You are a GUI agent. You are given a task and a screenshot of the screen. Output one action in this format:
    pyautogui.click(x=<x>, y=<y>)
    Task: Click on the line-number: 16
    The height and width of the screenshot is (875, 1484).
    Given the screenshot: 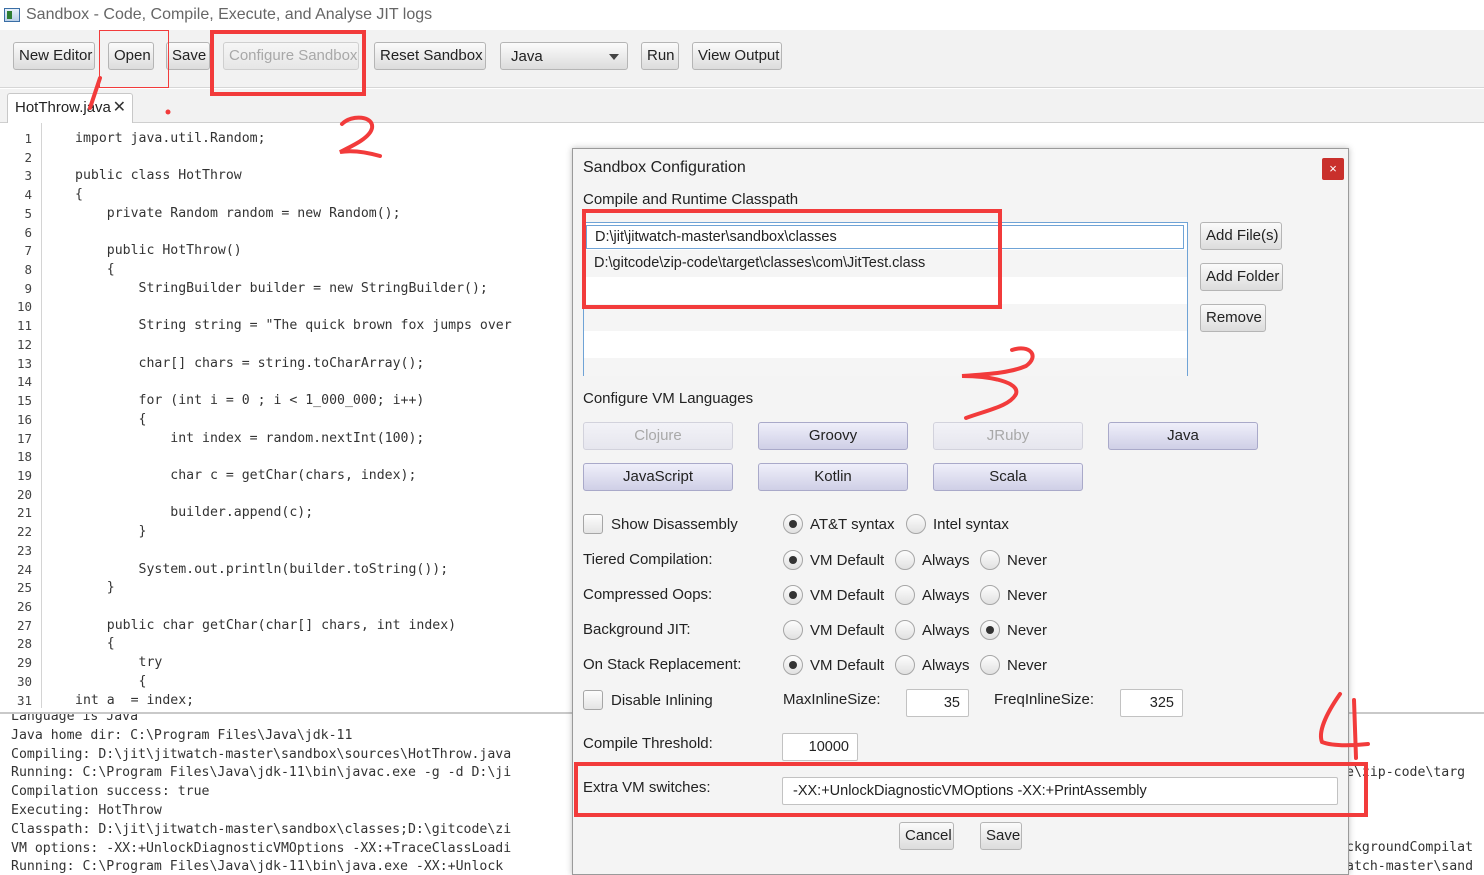 What is the action you would take?
    pyautogui.click(x=24, y=419)
    